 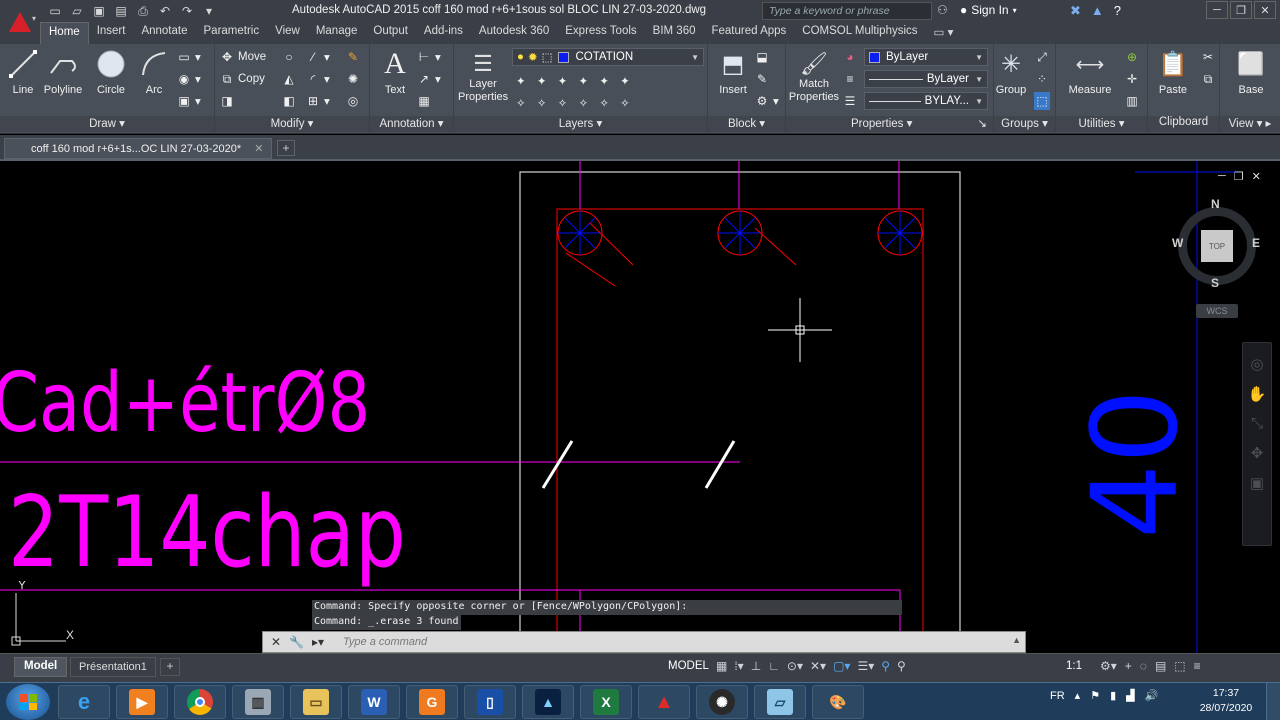 I want to click on save-icon: ▣, so click(x=99, y=11).